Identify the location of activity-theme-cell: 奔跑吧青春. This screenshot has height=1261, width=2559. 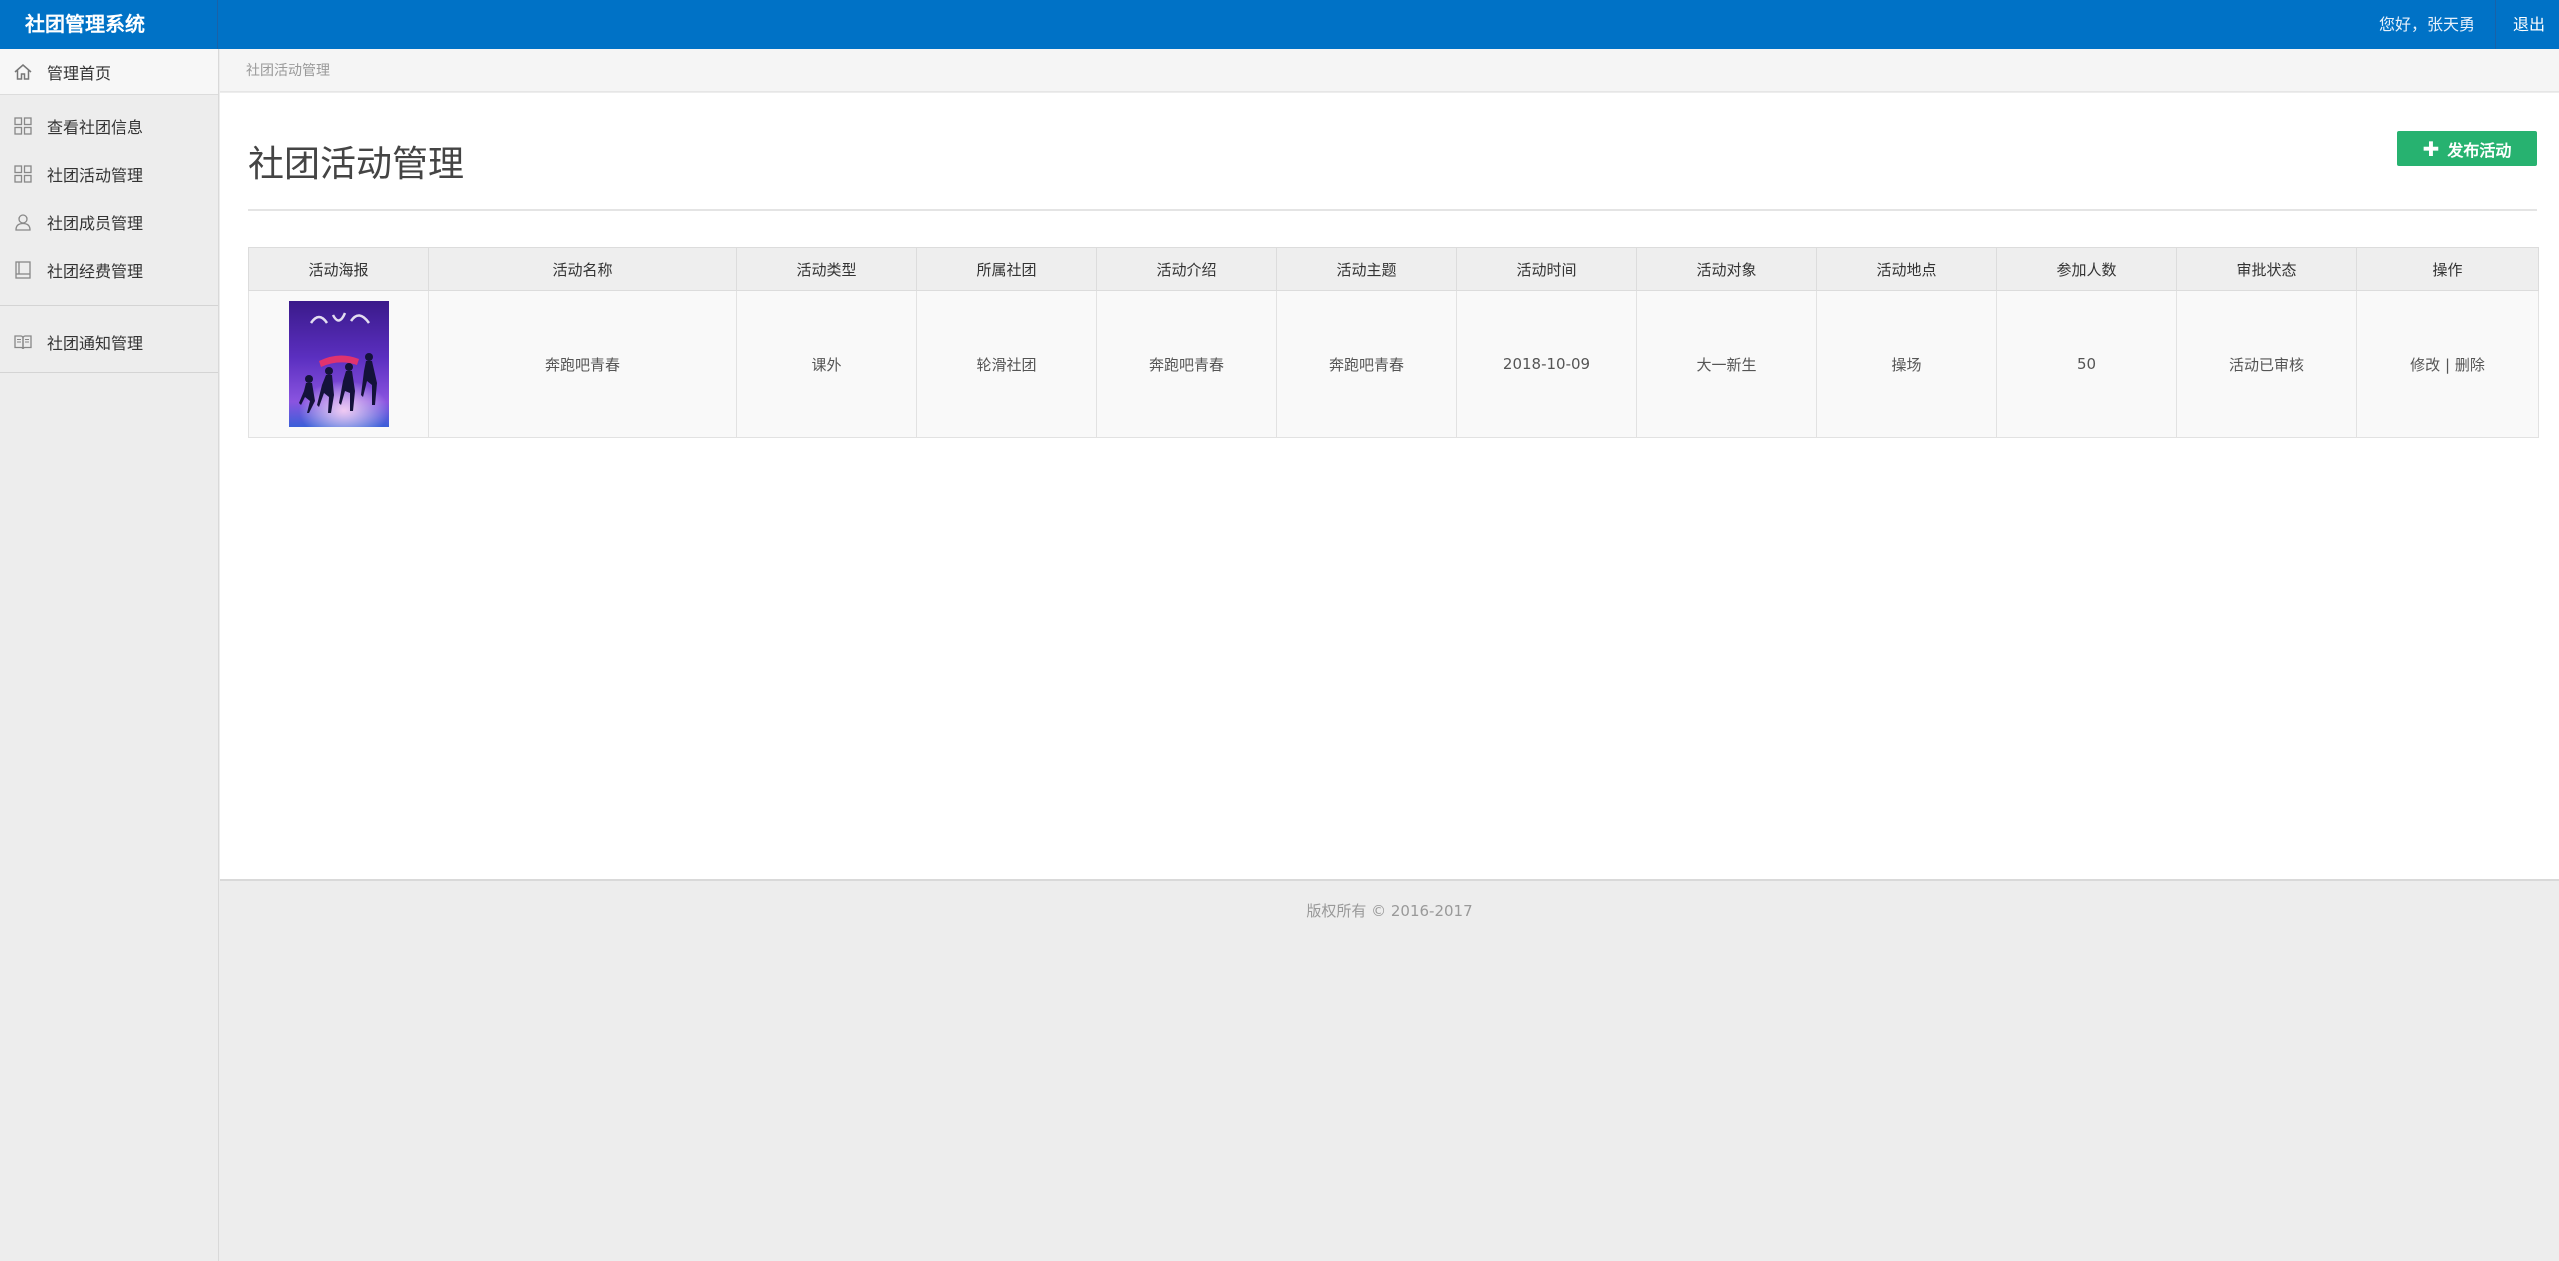
(1366, 364).